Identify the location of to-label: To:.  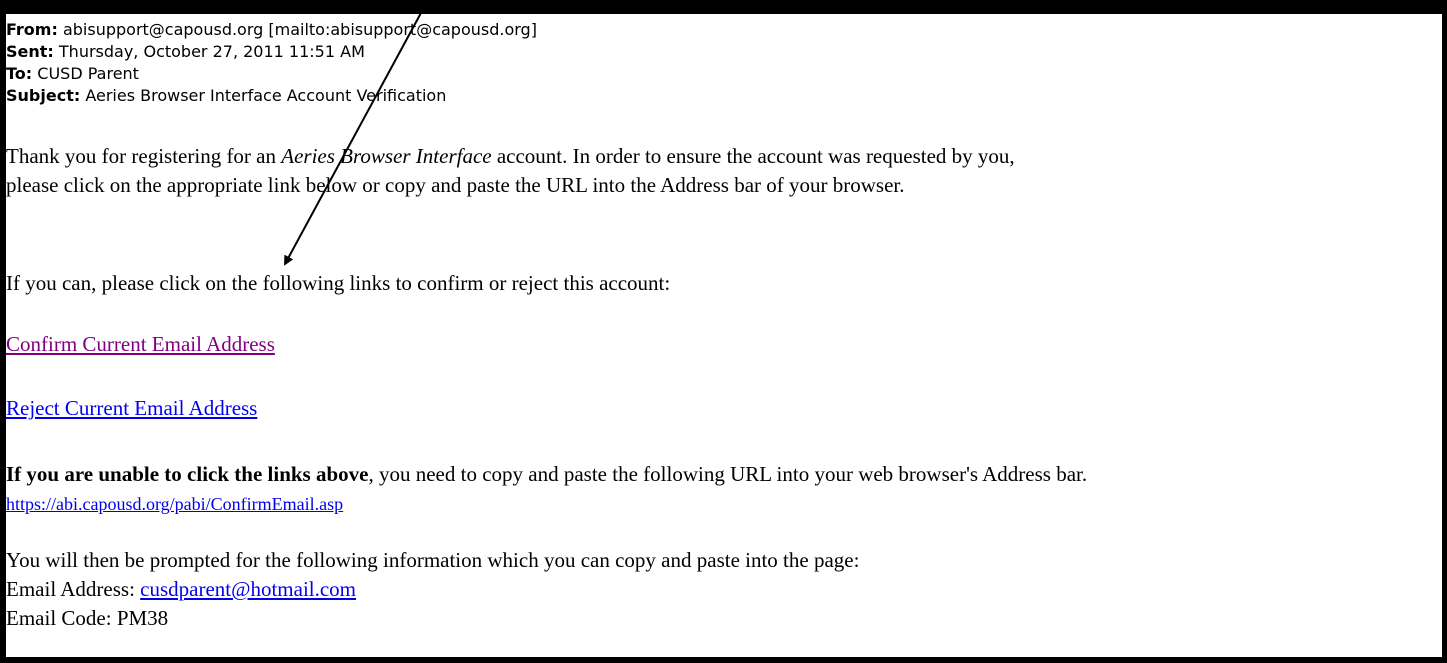
(19, 73).